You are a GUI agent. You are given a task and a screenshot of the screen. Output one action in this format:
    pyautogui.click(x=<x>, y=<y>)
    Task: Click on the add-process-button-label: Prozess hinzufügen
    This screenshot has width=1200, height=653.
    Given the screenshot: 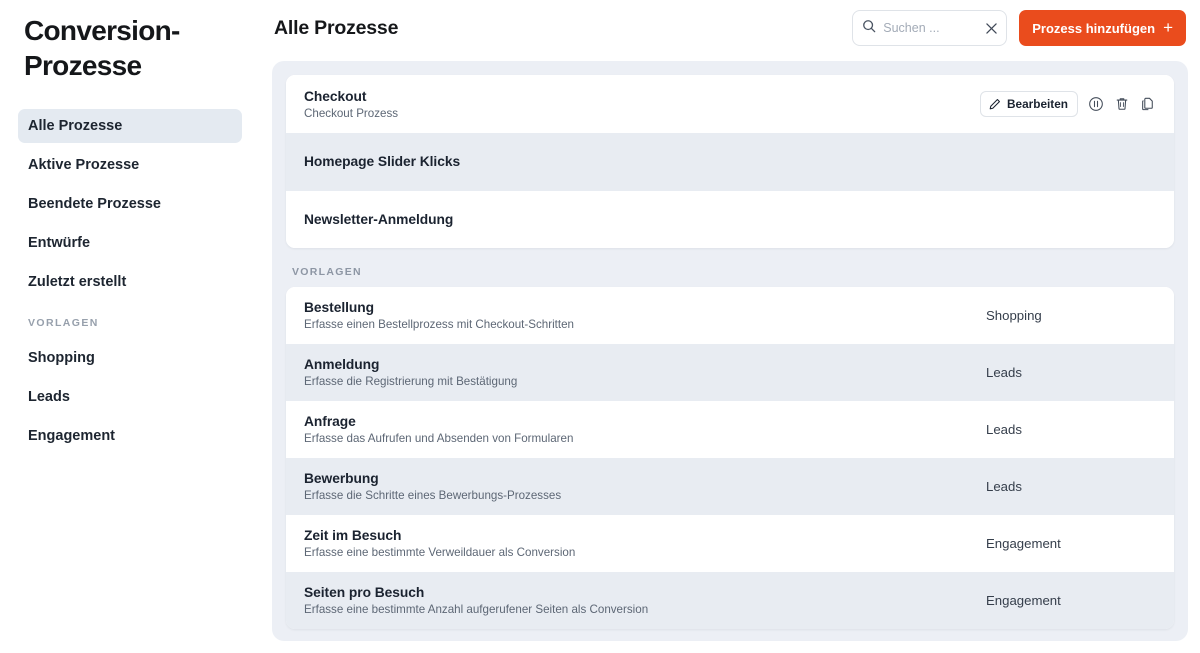 What is the action you would take?
    pyautogui.click(x=1094, y=28)
    